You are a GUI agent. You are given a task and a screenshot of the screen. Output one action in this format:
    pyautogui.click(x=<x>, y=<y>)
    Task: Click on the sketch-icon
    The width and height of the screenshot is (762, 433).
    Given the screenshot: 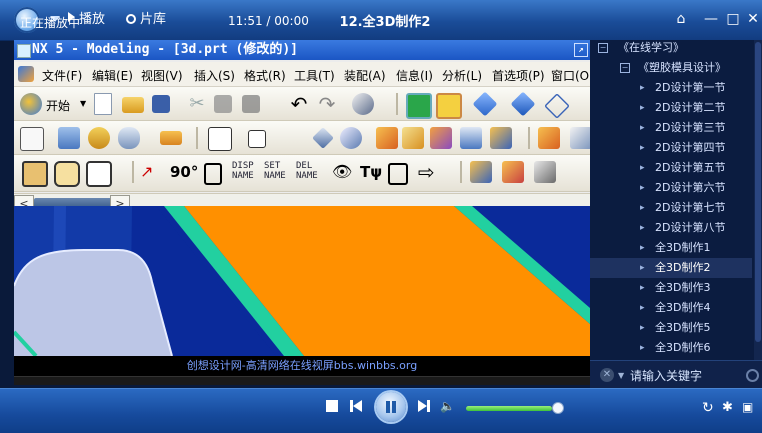 What is the action you would take?
    pyautogui.click(x=32, y=139)
    